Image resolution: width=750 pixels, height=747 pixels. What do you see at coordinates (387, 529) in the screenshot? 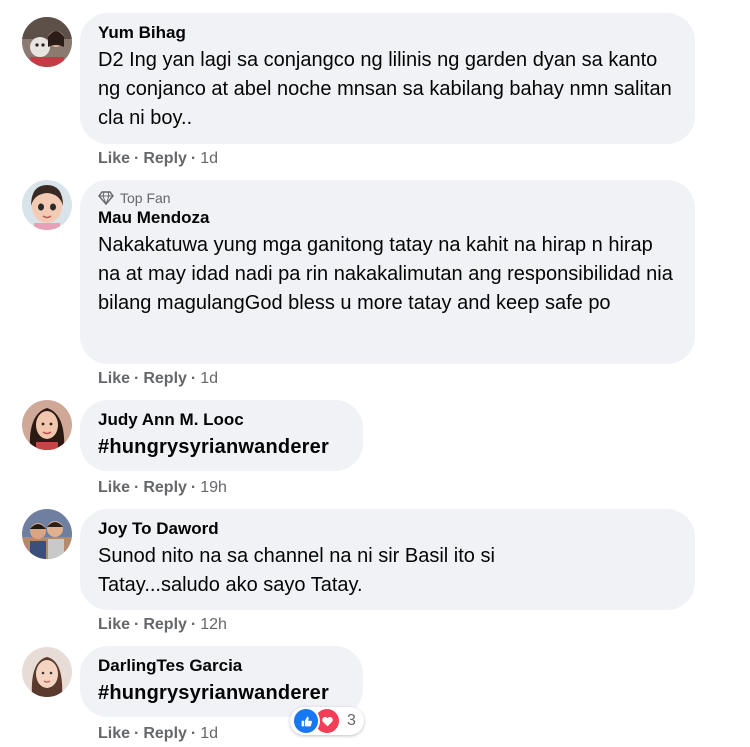
I see `comment-author: Joy To Daword` at bounding box center [387, 529].